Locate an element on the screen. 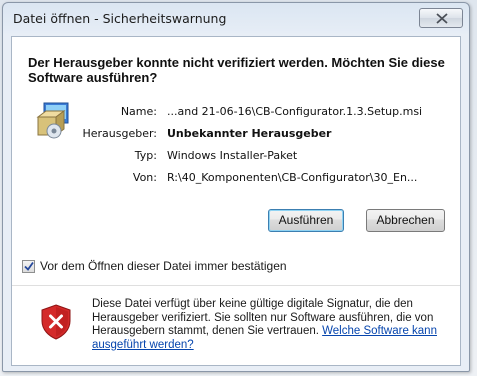  close-button is located at coordinates (441, 18).